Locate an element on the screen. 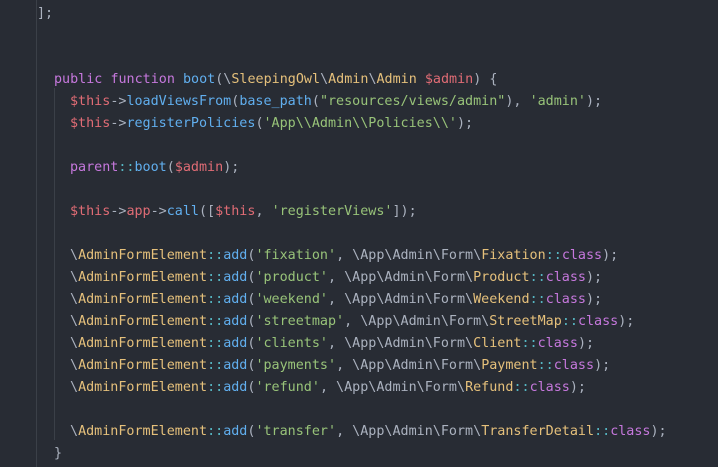 The image size is (718, 467). code-line: } is located at coordinates (58, 454).